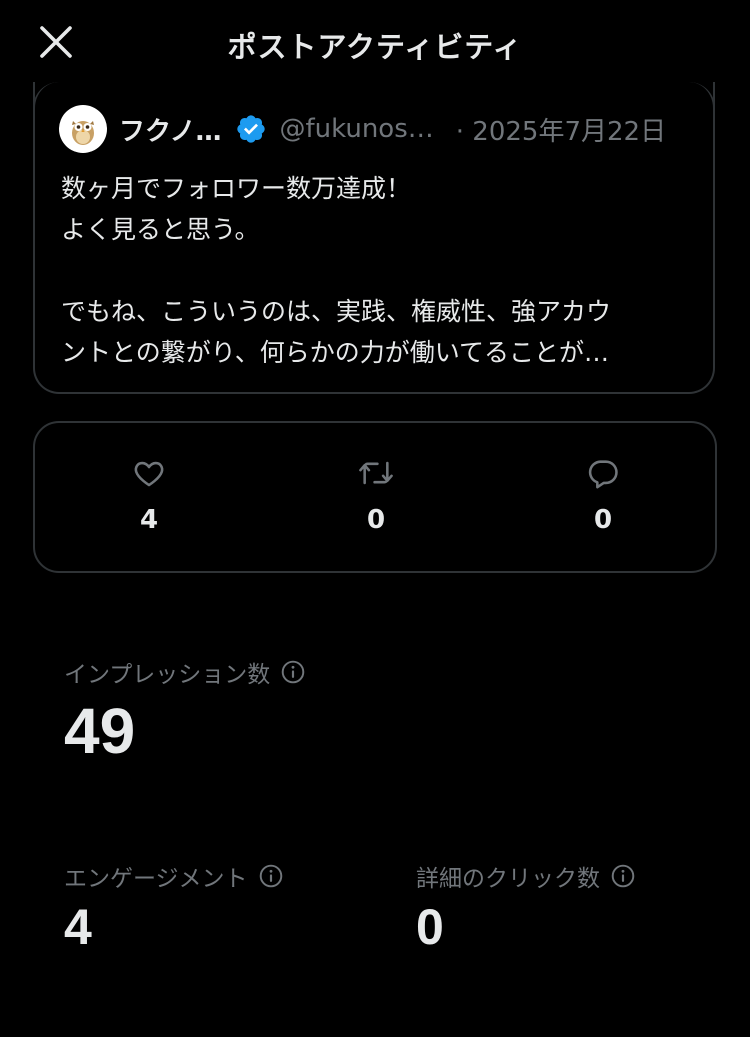 The image size is (750, 1037). What do you see at coordinates (167, 675) in the screenshot?
I see `impressions-label: インプレッション数` at bounding box center [167, 675].